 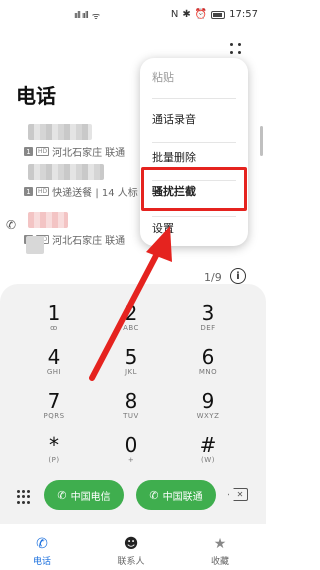 What do you see at coordinates (218, 14) in the screenshot?
I see `battery-icon` at bounding box center [218, 14].